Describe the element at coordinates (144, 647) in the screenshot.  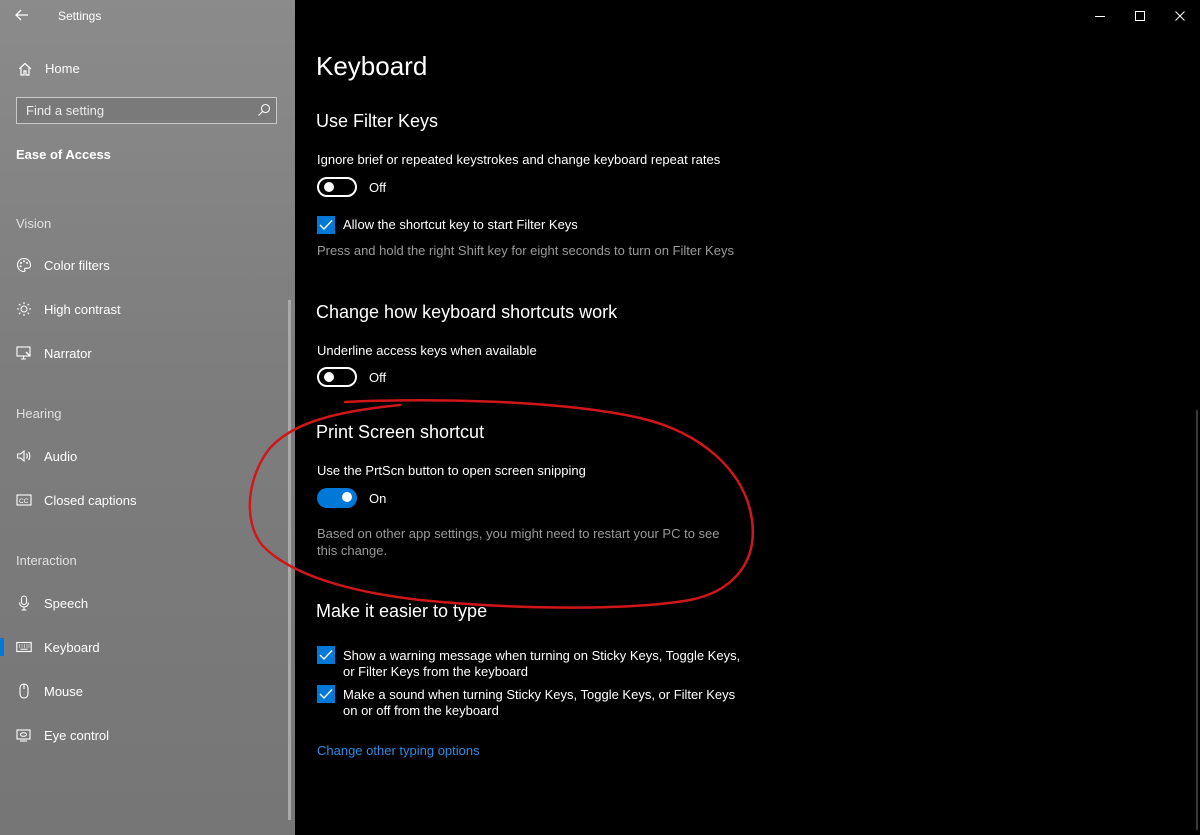
I see `sidebar-item-keyboard: Keyboard` at that location.